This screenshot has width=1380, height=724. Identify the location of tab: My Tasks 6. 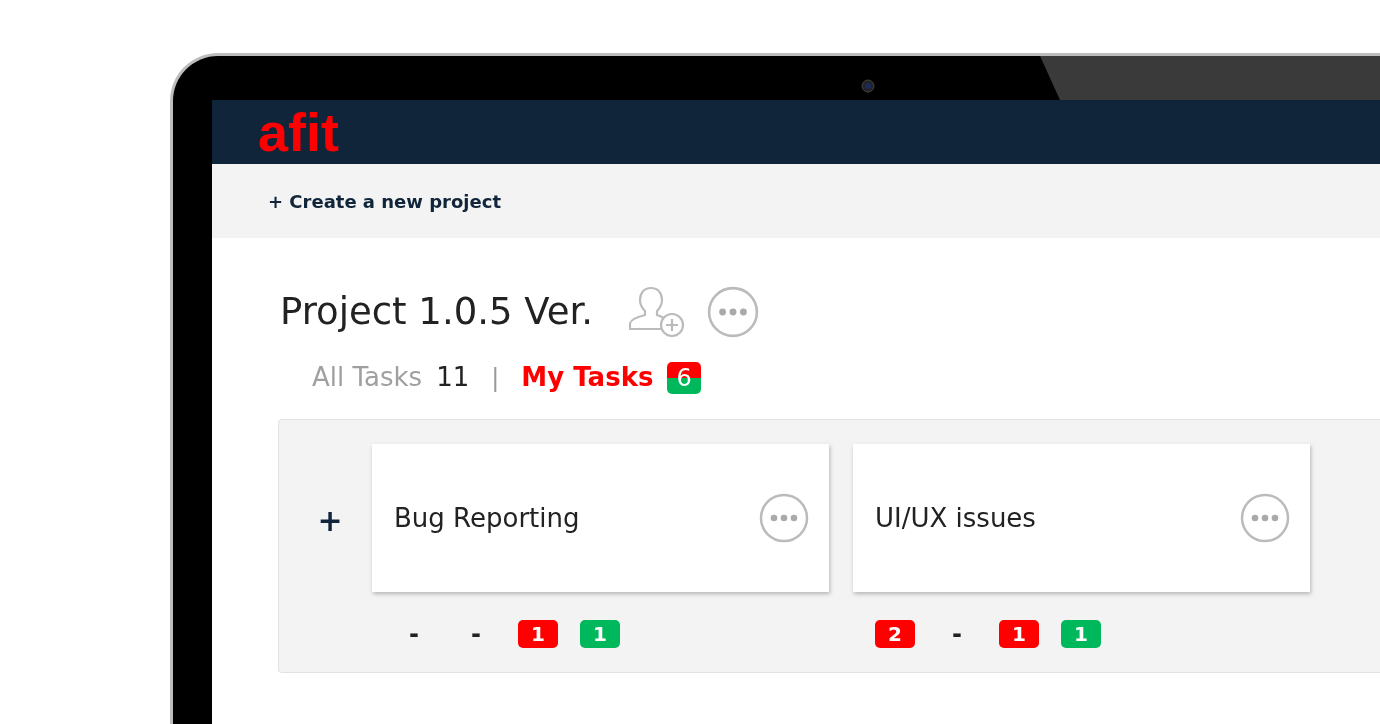
(611, 377).